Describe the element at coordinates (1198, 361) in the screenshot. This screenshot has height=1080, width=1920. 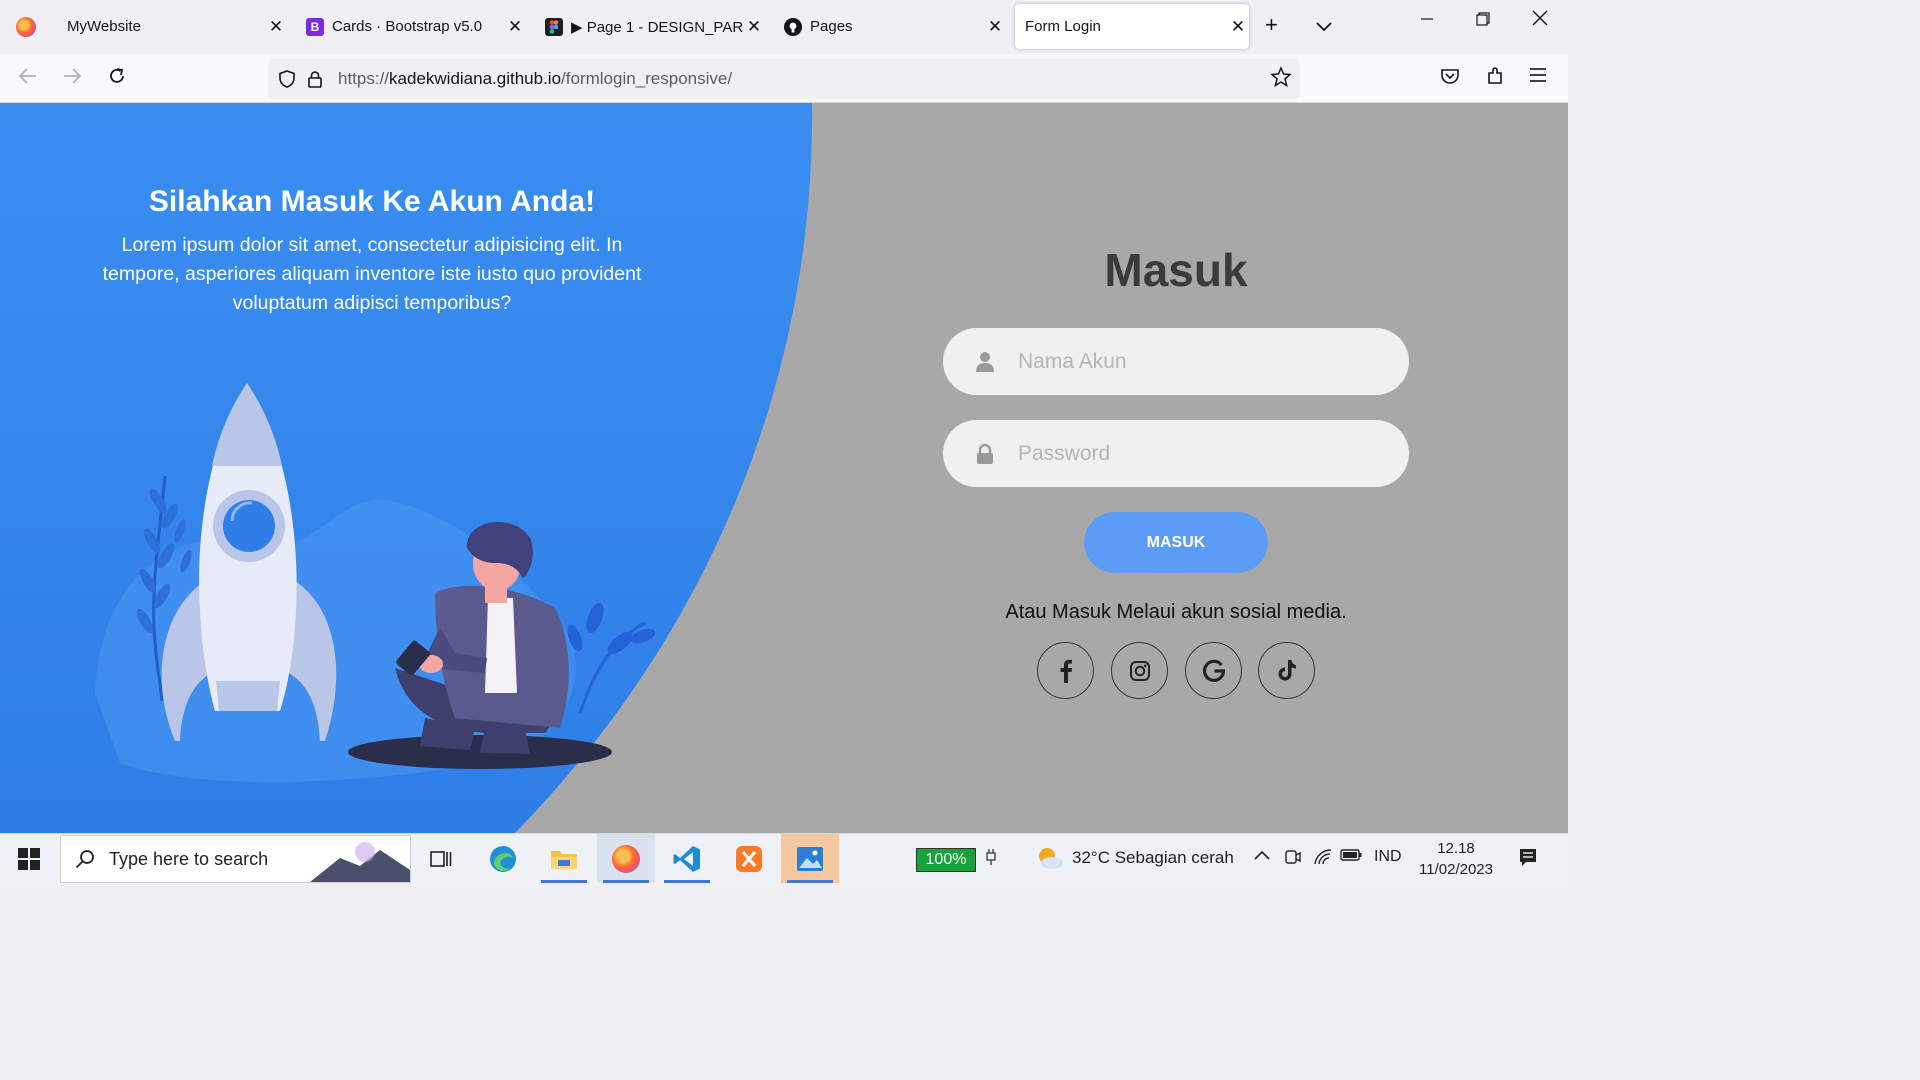
I see `username-input` at that location.